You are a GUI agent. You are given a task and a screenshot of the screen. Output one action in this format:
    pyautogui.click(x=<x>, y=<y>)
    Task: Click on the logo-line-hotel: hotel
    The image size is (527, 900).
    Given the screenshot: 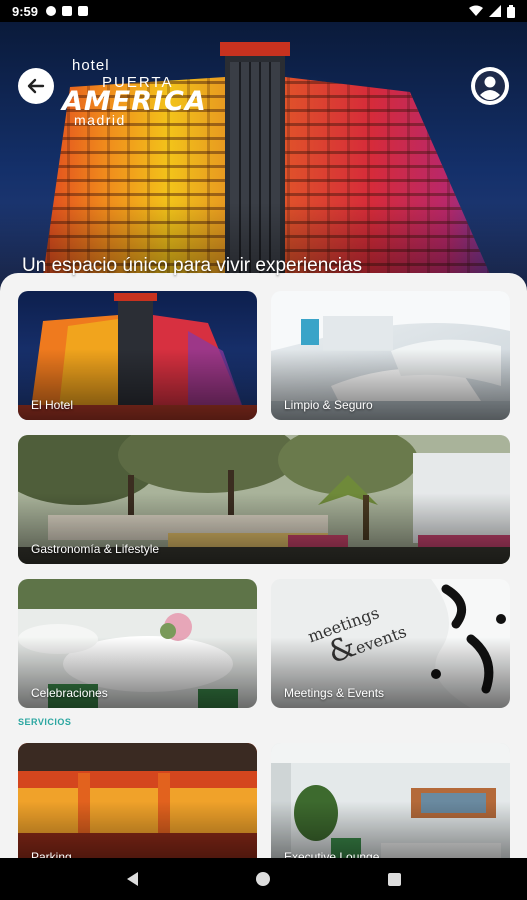 What is the action you would take?
    pyautogui.click(x=91, y=65)
    